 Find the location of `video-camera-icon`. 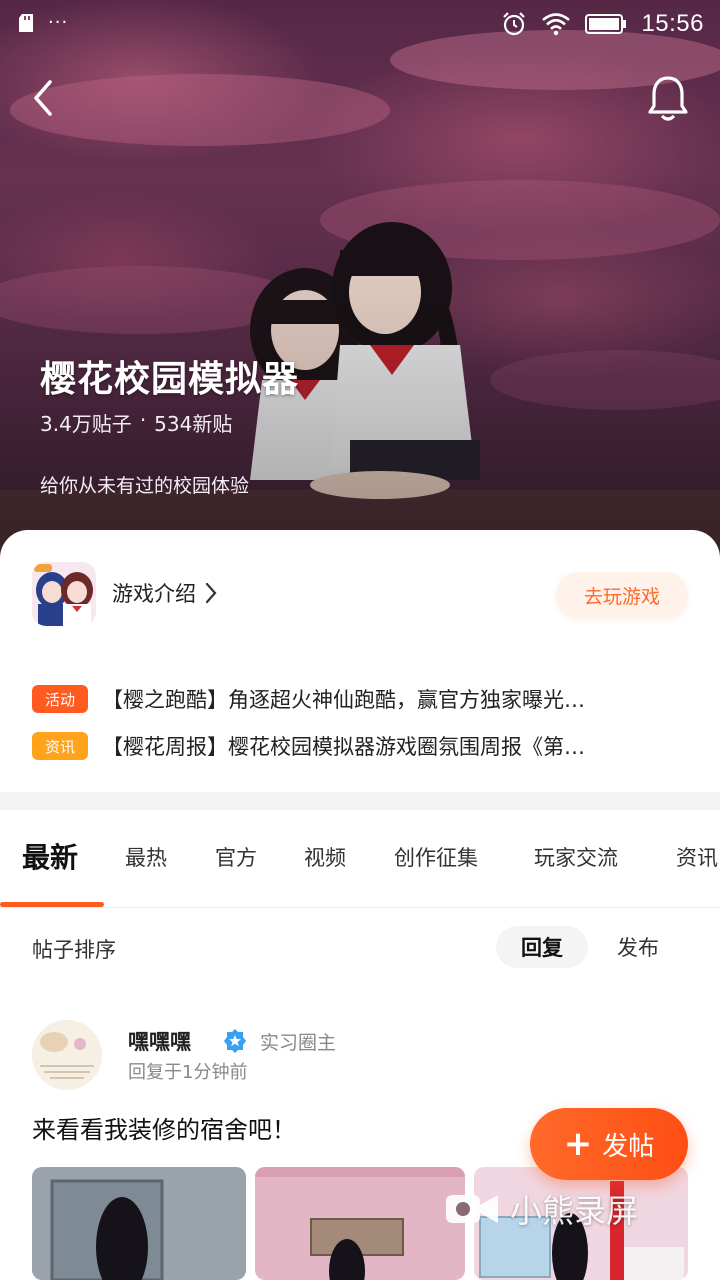

video-camera-icon is located at coordinates (472, 1209).